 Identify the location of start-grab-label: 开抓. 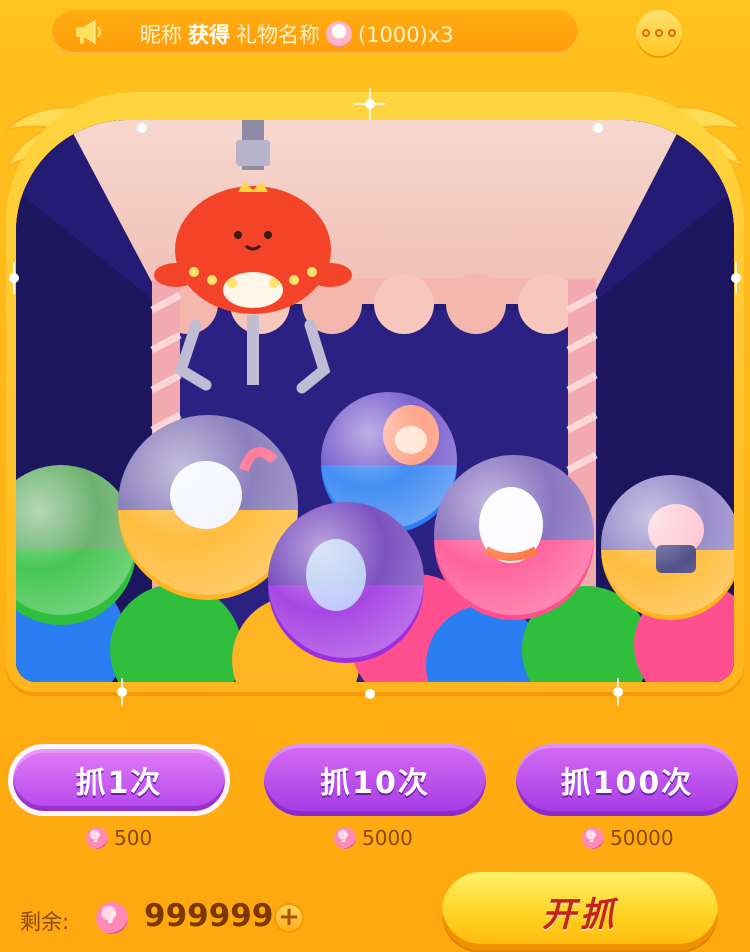
(580, 914).